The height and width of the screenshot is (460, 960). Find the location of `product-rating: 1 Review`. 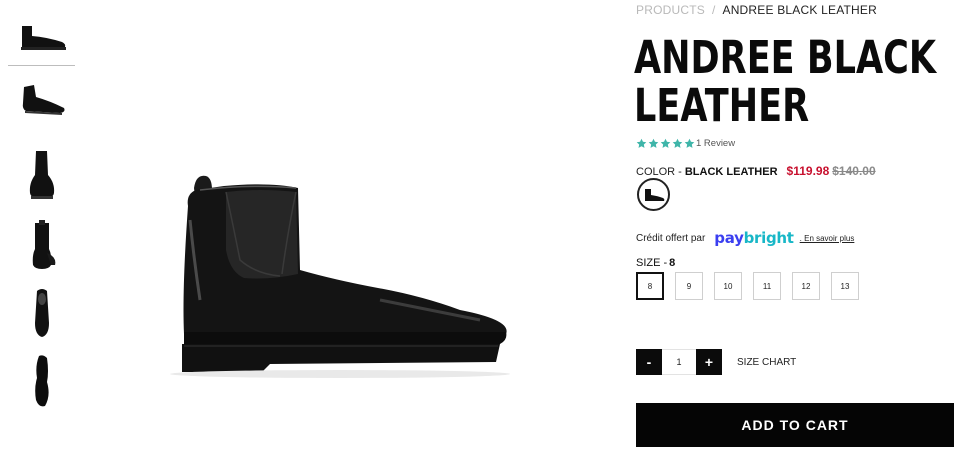

product-rating: 1 Review is located at coordinates (685, 143).